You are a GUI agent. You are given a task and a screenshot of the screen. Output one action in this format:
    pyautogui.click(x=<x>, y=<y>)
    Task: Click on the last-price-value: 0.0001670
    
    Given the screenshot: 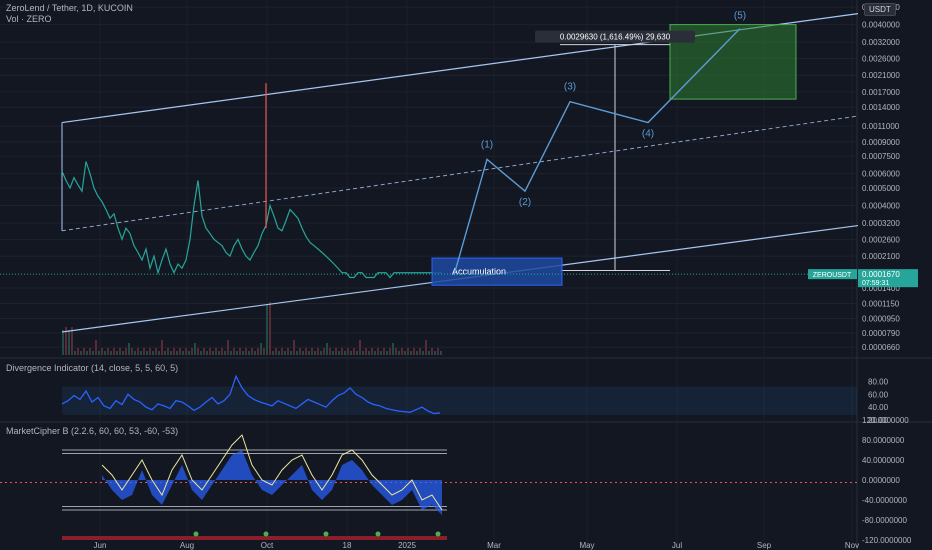 What is the action you would take?
    pyautogui.click(x=881, y=274)
    